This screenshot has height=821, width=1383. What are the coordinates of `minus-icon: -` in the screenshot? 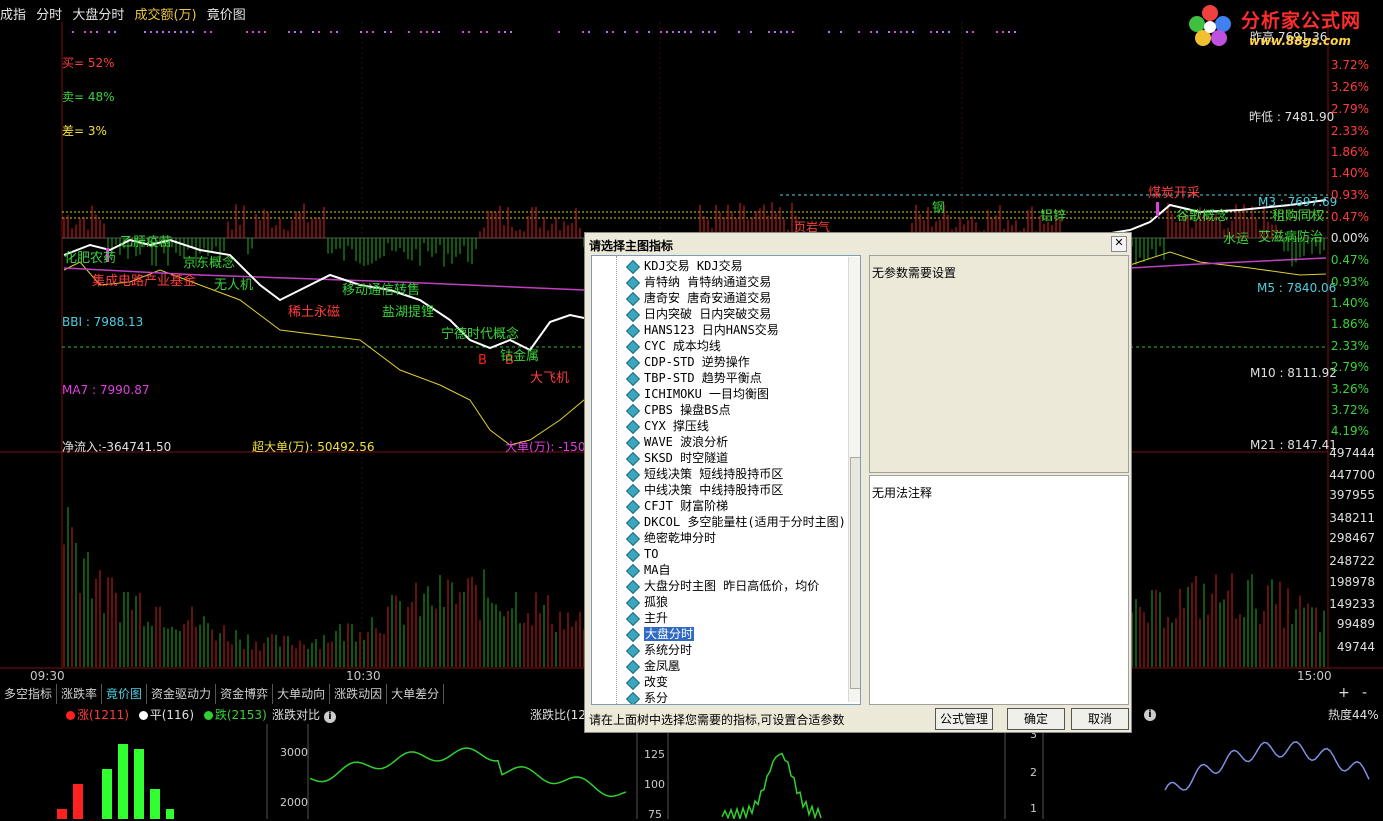 It's located at (1364, 693).